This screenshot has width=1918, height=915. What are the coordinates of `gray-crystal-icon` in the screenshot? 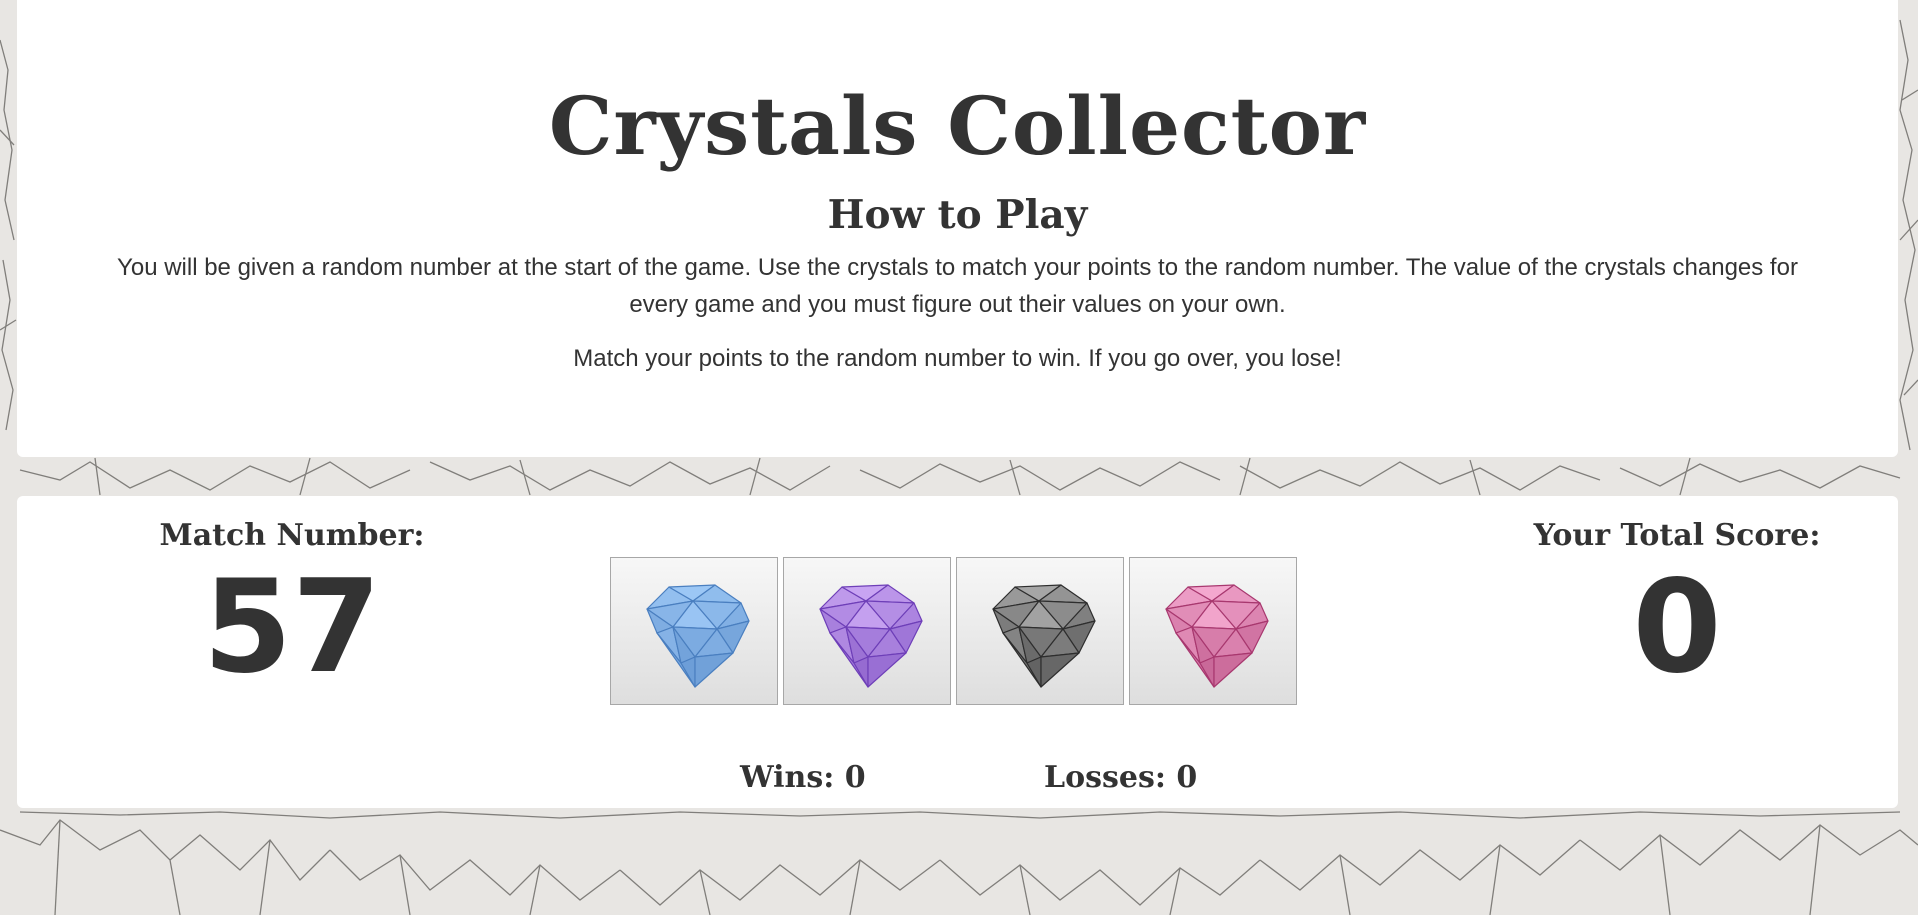 It's located at (1044, 636).